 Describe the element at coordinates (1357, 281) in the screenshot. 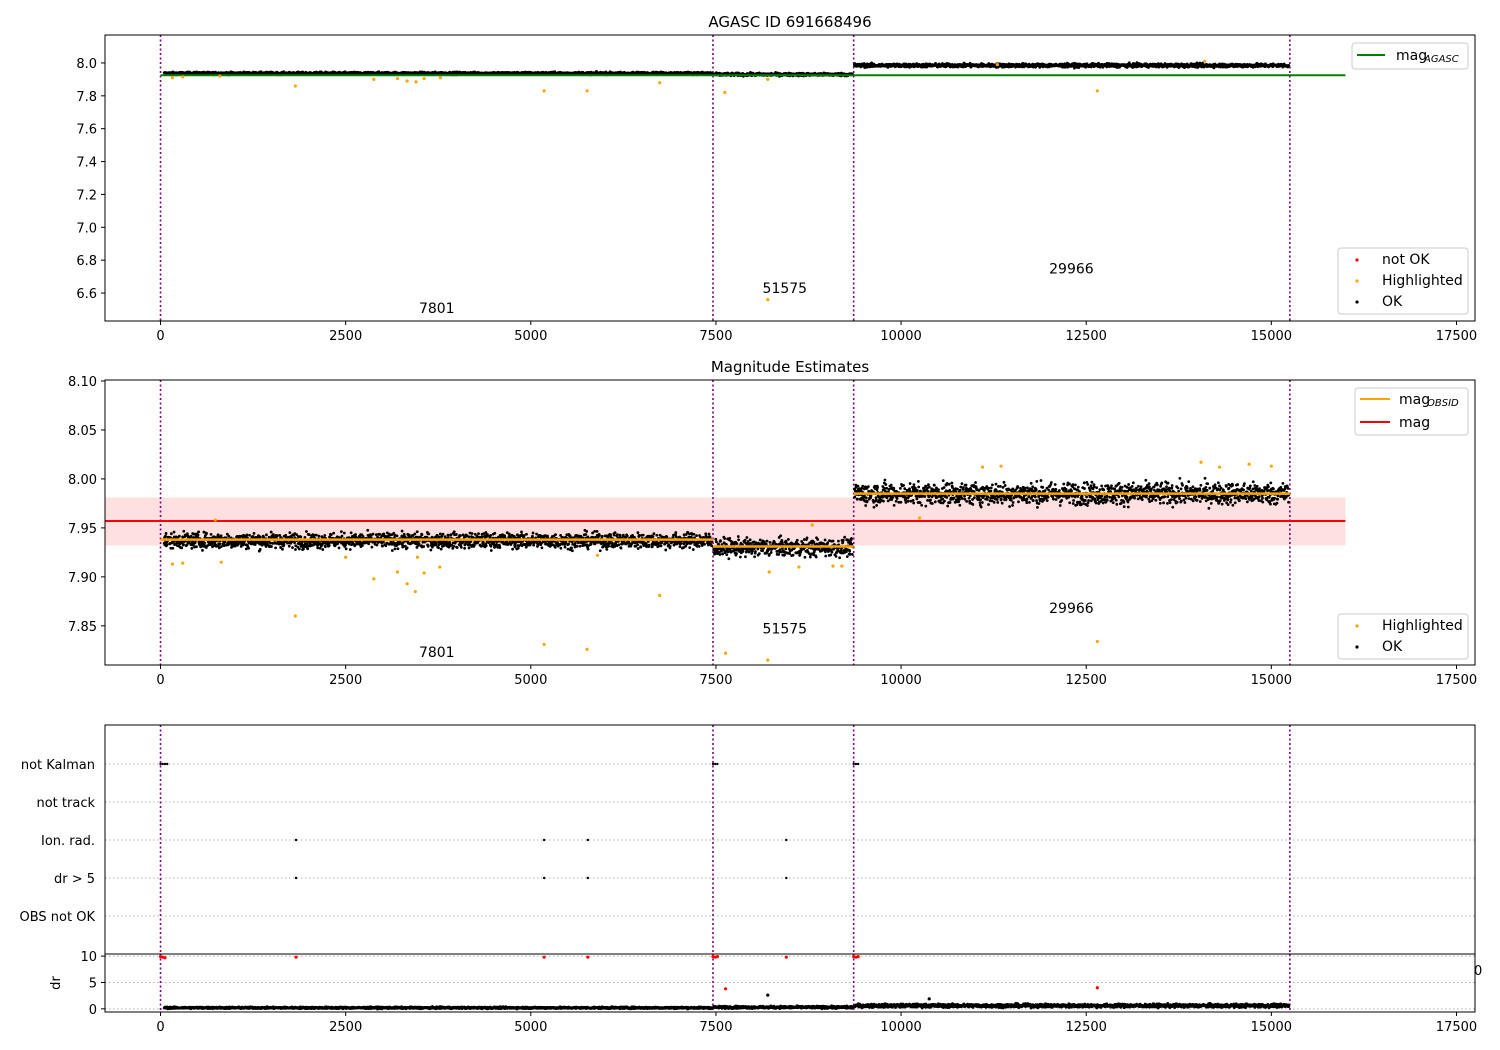

I see `highlighted-legend-marker` at that location.